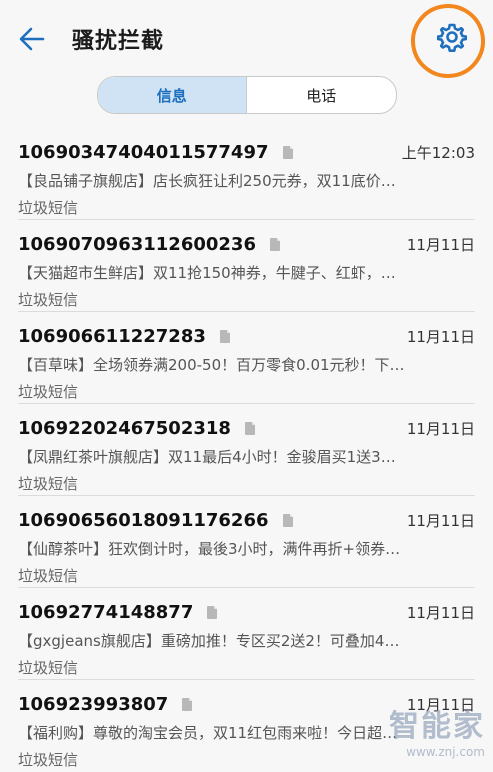  I want to click on watermark: 智能家 www.znj.com, so click(437, 730).